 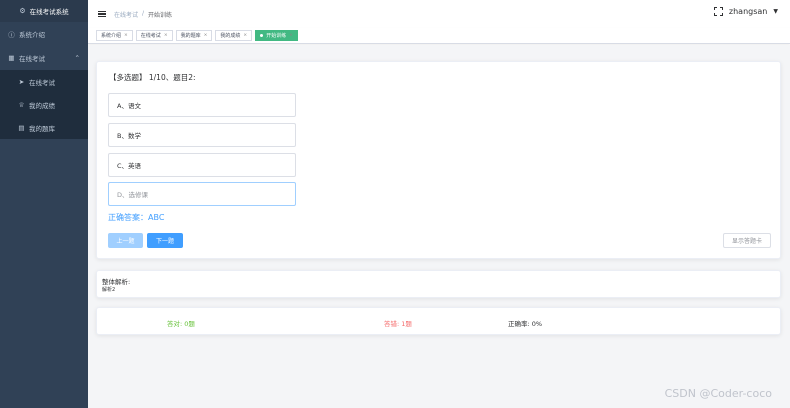 I want to click on active-dot-icon, so click(x=262, y=35).